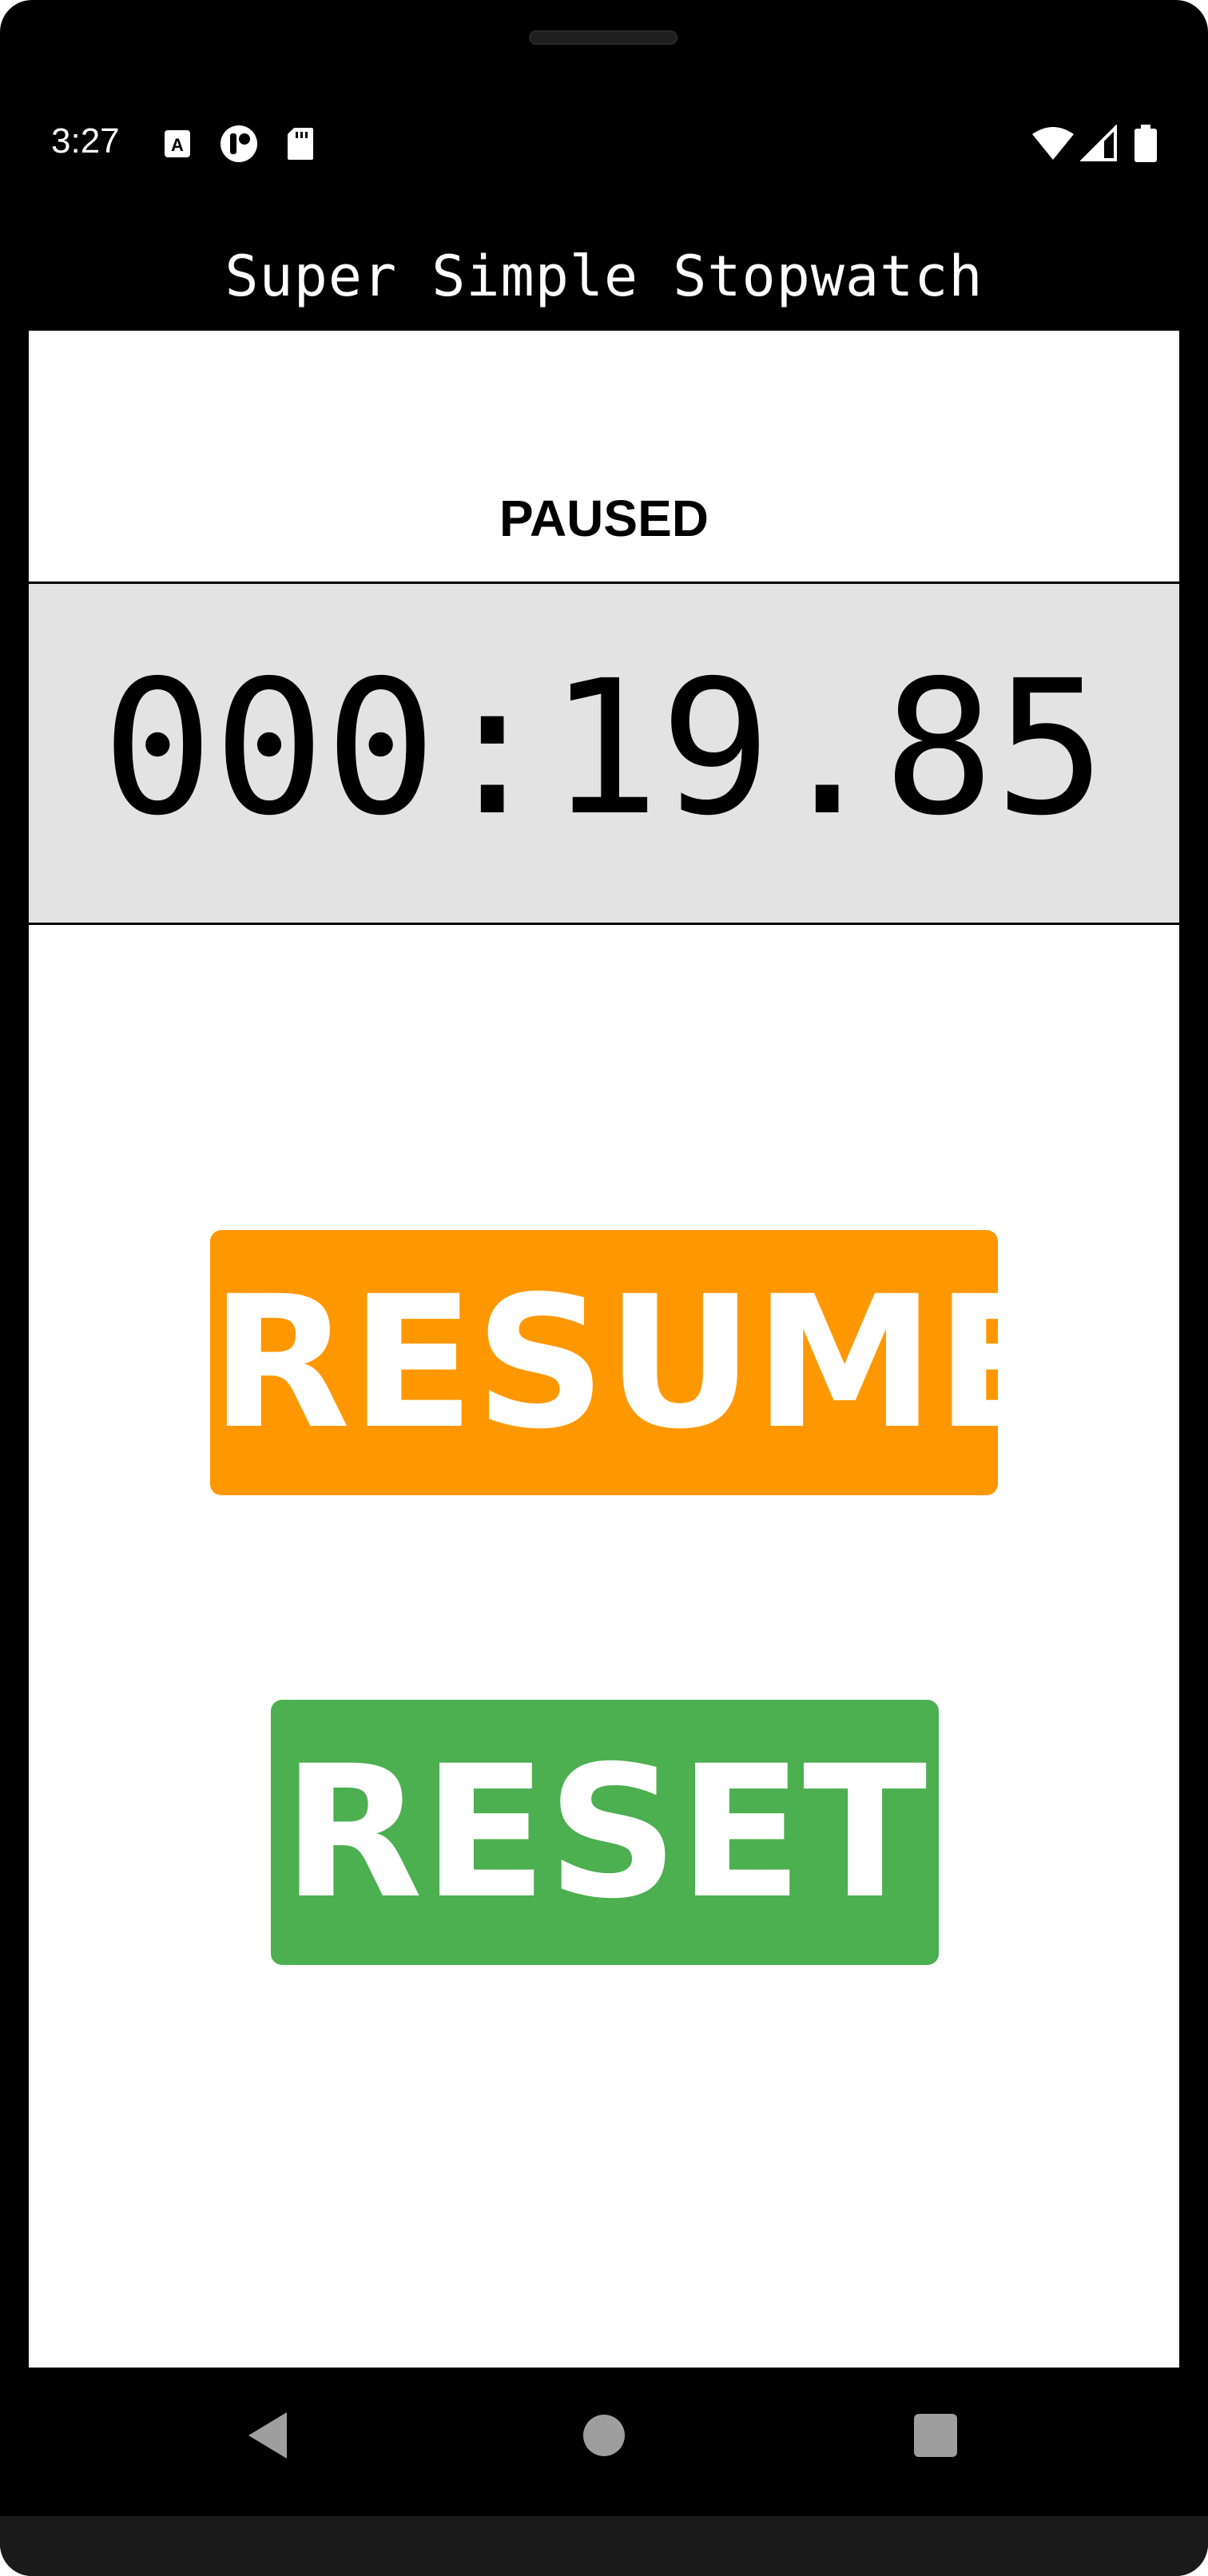 The image size is (1208, 2576). Describe the element at coordinates (936, 2435) in the screenshot. I see `recents-icon` at that location.